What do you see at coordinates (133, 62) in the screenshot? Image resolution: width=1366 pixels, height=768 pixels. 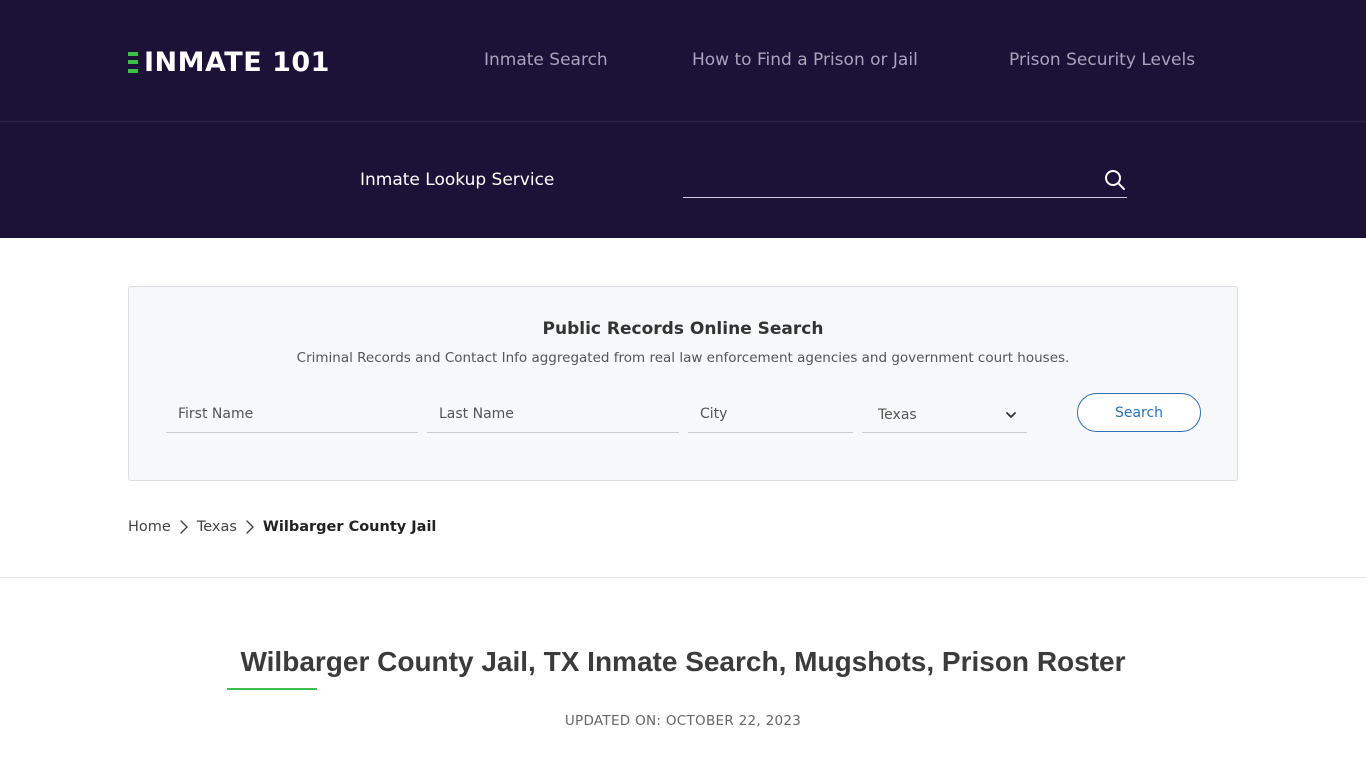 I see `logo-bars-icon` at bounding box center [133, 62].